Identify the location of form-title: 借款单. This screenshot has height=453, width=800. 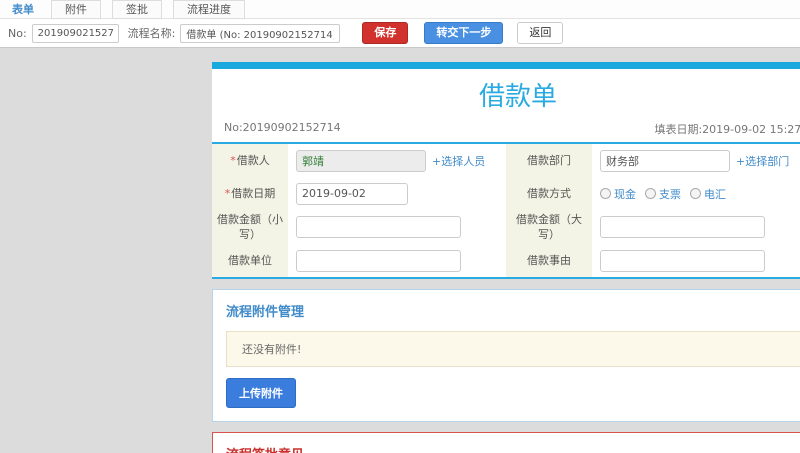
(517, 97).